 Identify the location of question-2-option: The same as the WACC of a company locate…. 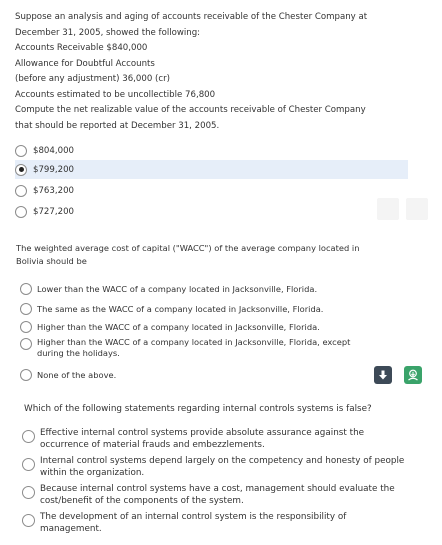
(171, 309).